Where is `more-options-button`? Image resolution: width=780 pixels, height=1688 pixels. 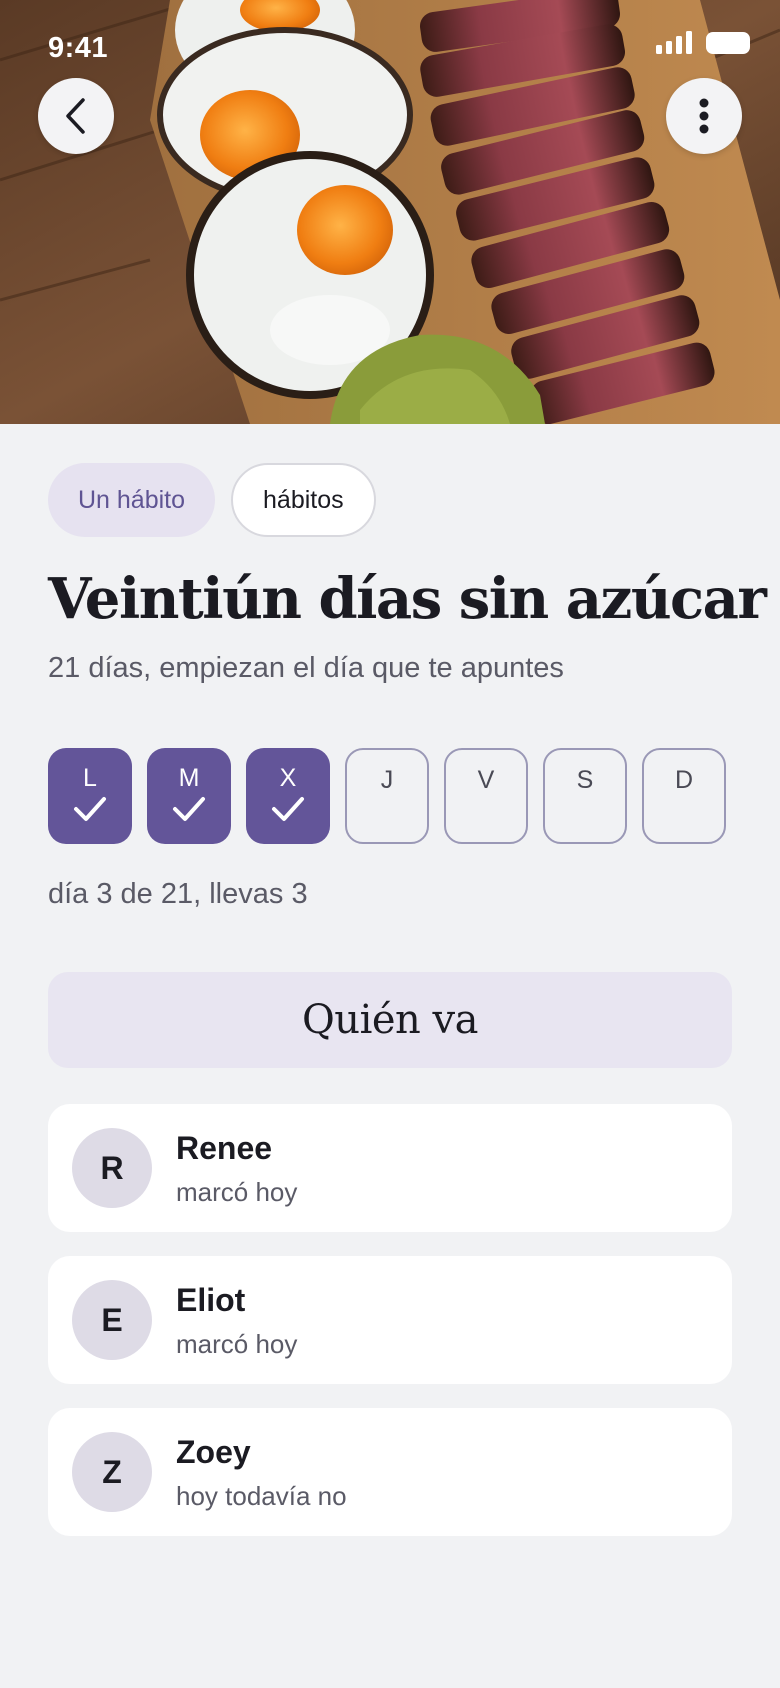 more-options-button is located at coordinates (704, 116).